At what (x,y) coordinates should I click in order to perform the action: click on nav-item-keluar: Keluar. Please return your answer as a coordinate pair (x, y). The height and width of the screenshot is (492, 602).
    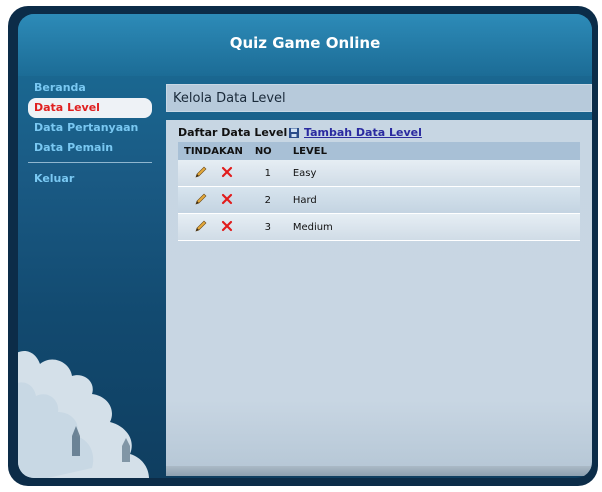
    Looking at the image, I should click on (90, 179).